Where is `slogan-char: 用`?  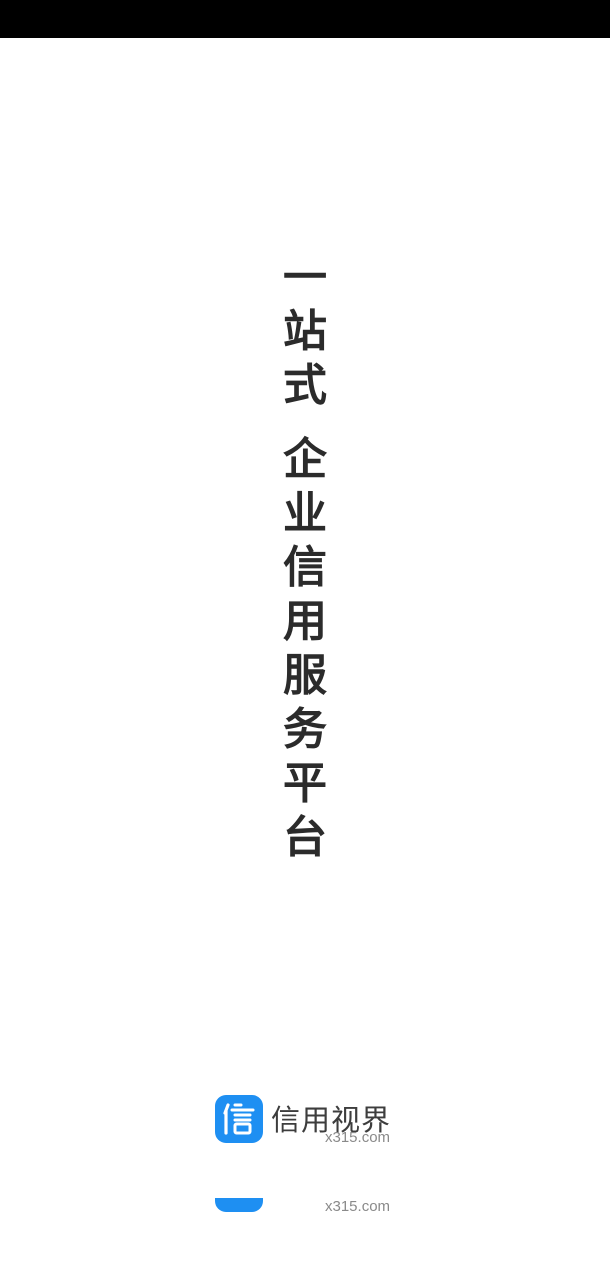
slogan-char: 用 is located at coordinates (305, 621).